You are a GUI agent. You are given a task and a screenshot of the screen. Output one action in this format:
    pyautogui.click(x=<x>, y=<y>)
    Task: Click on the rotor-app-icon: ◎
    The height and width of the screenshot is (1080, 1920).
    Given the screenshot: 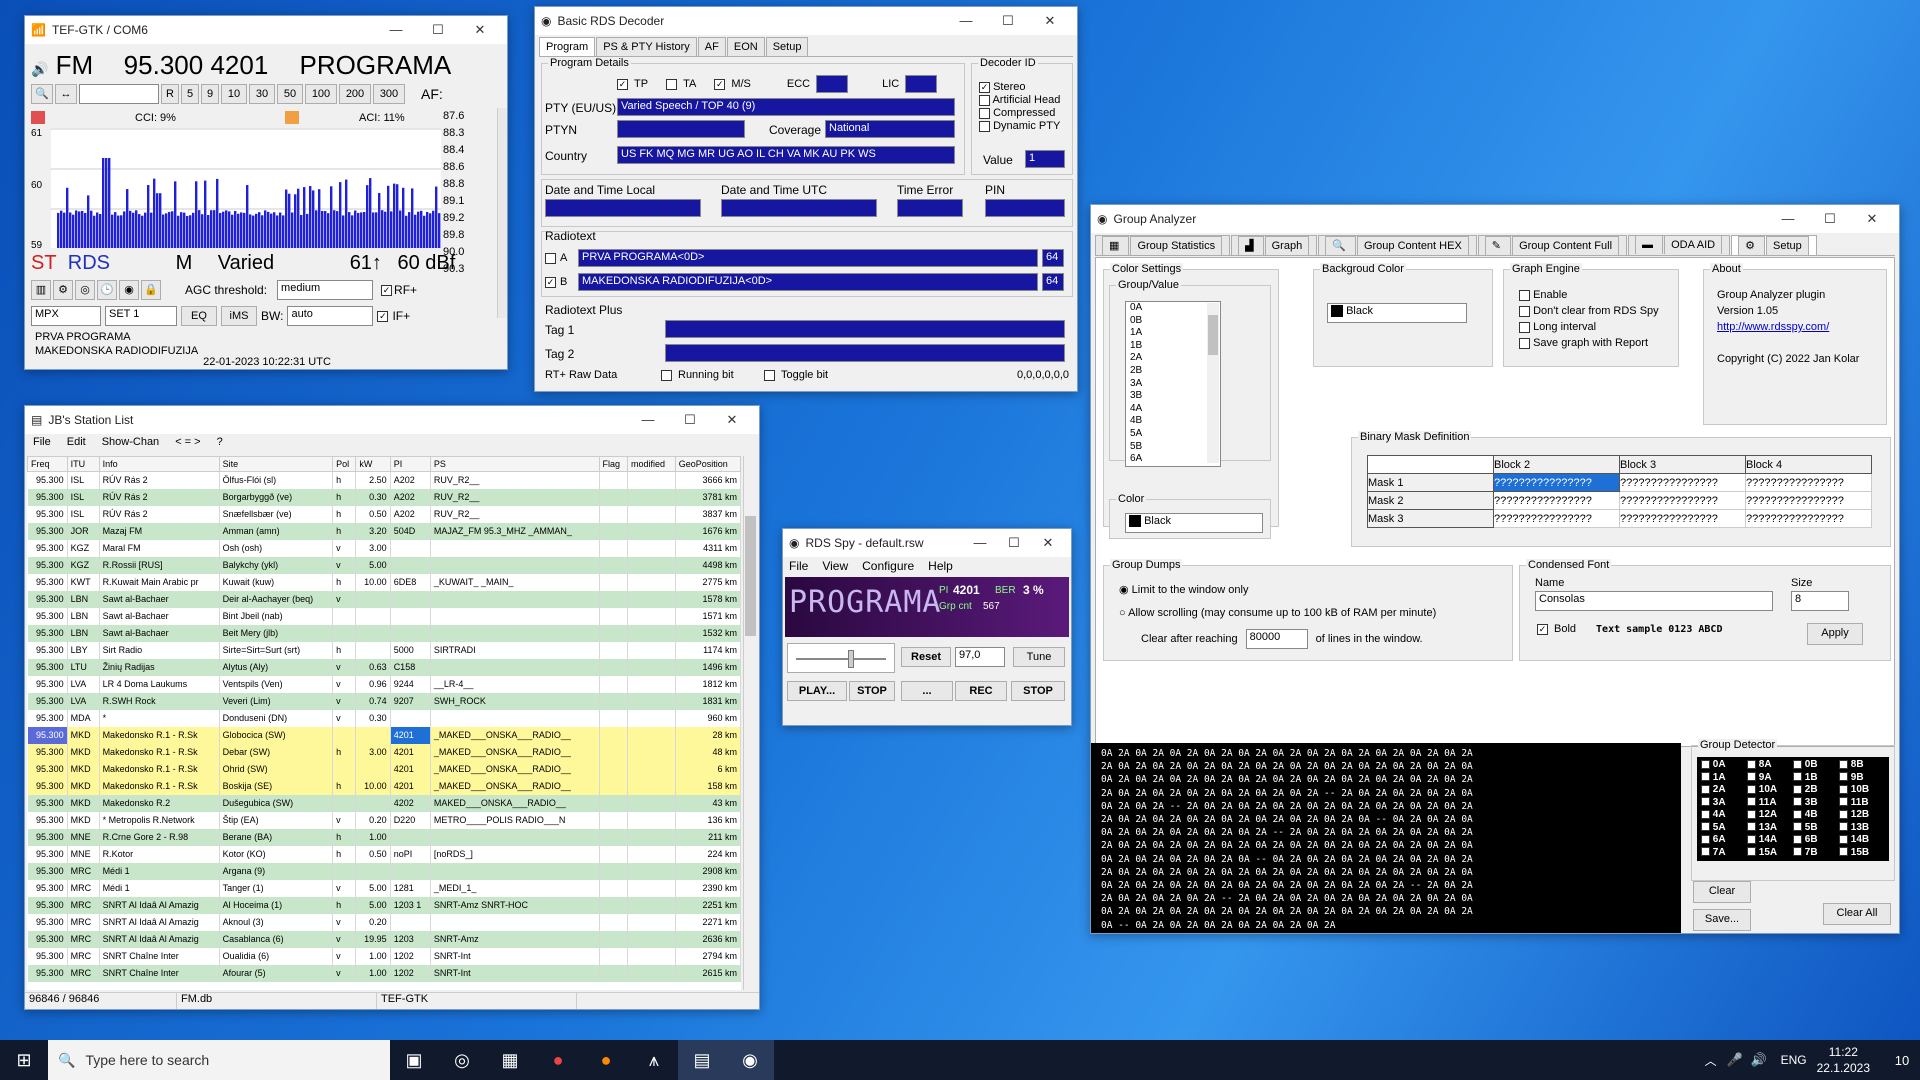 What is the action you would take?
    pyautogui.click(x=462, y=1060)
    